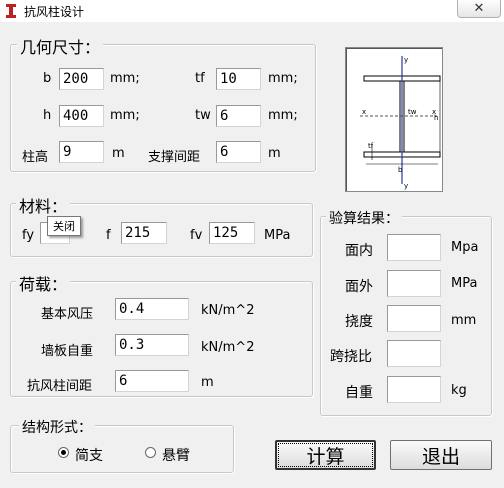 The height and width of the screenshot is (488, 504). What do you see at coordinates (125, 78) in the screenshot?
I see `b-unit: mm;` at bounding box center [125, 78].